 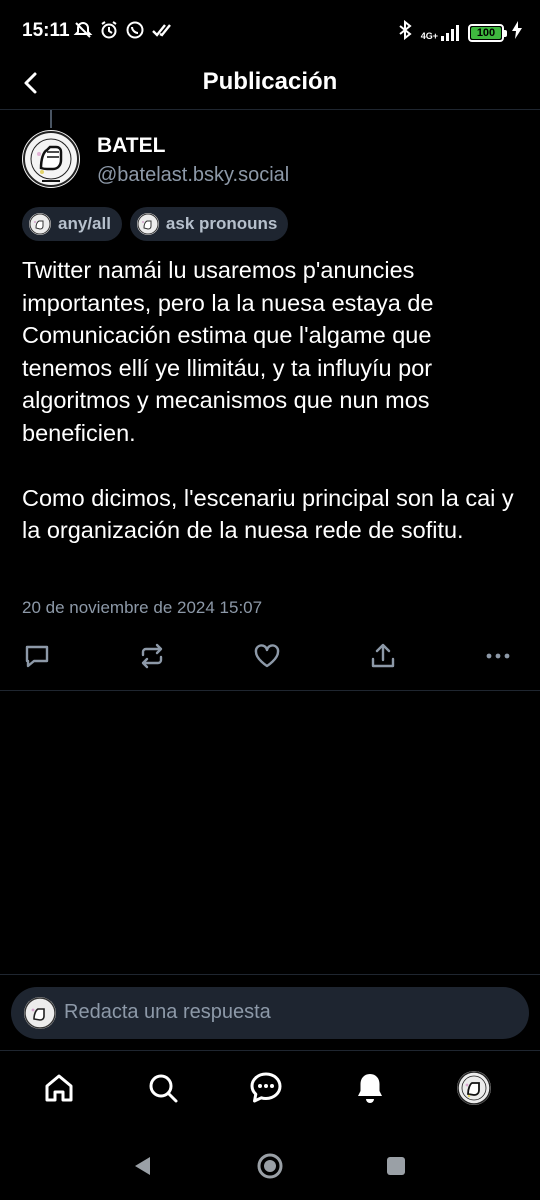 I want to click on system-recents-button, so click(x=396, y=1166).